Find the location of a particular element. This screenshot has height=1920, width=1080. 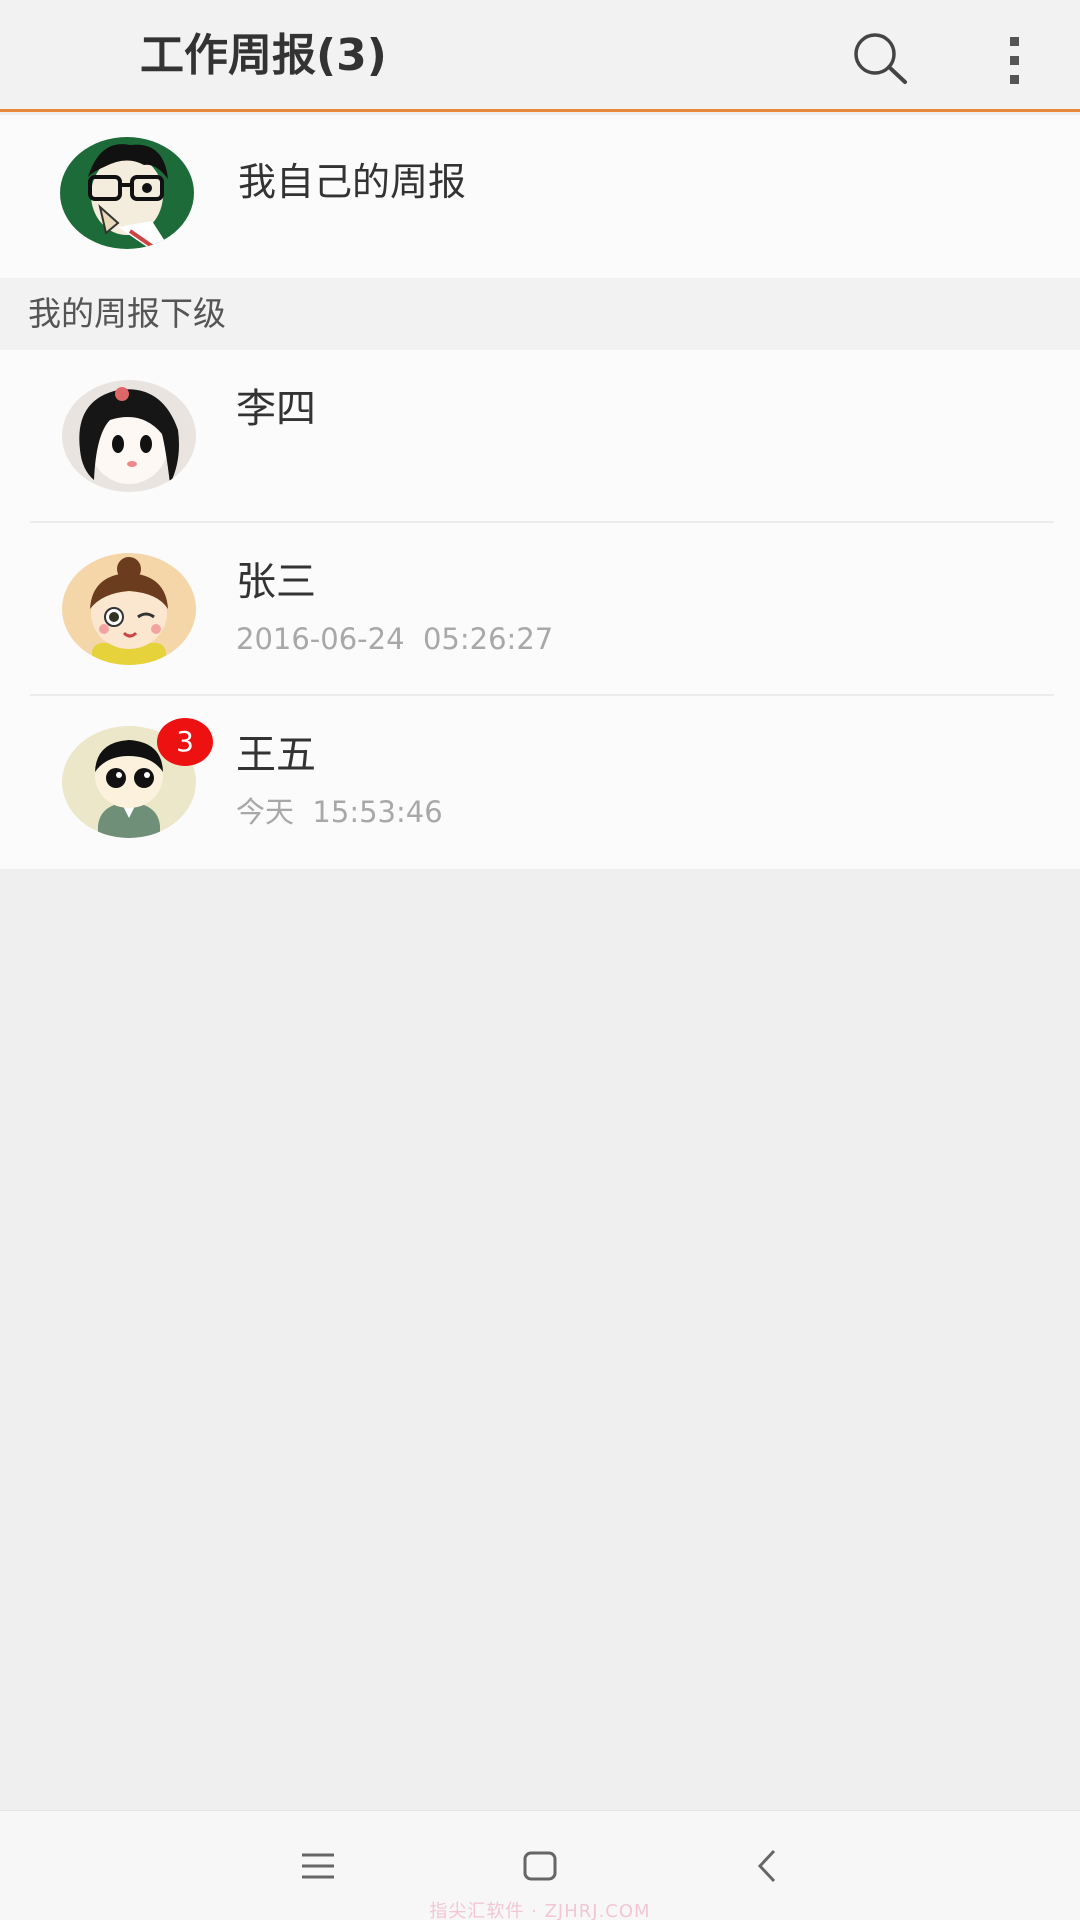

unread-badge: 3 is located at coordinates (185, 742).